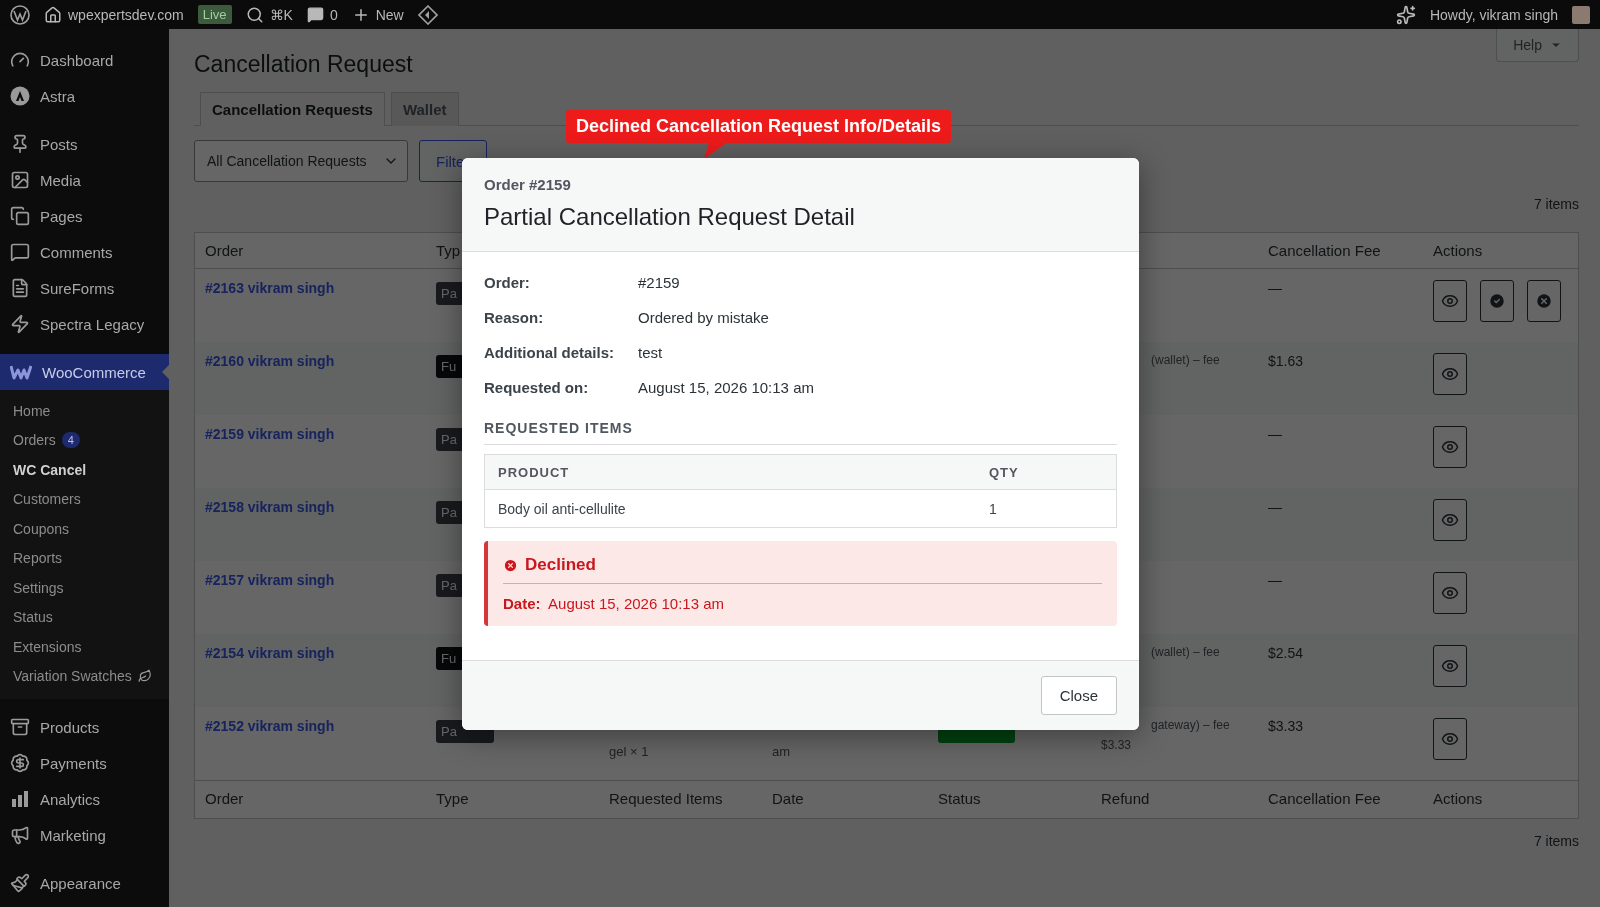 The height and width of the screenshot is (907, 1600). Describe the element at coordinates (534, 472) in the screenshot. I see `column-header: PRODUCT` at that location.